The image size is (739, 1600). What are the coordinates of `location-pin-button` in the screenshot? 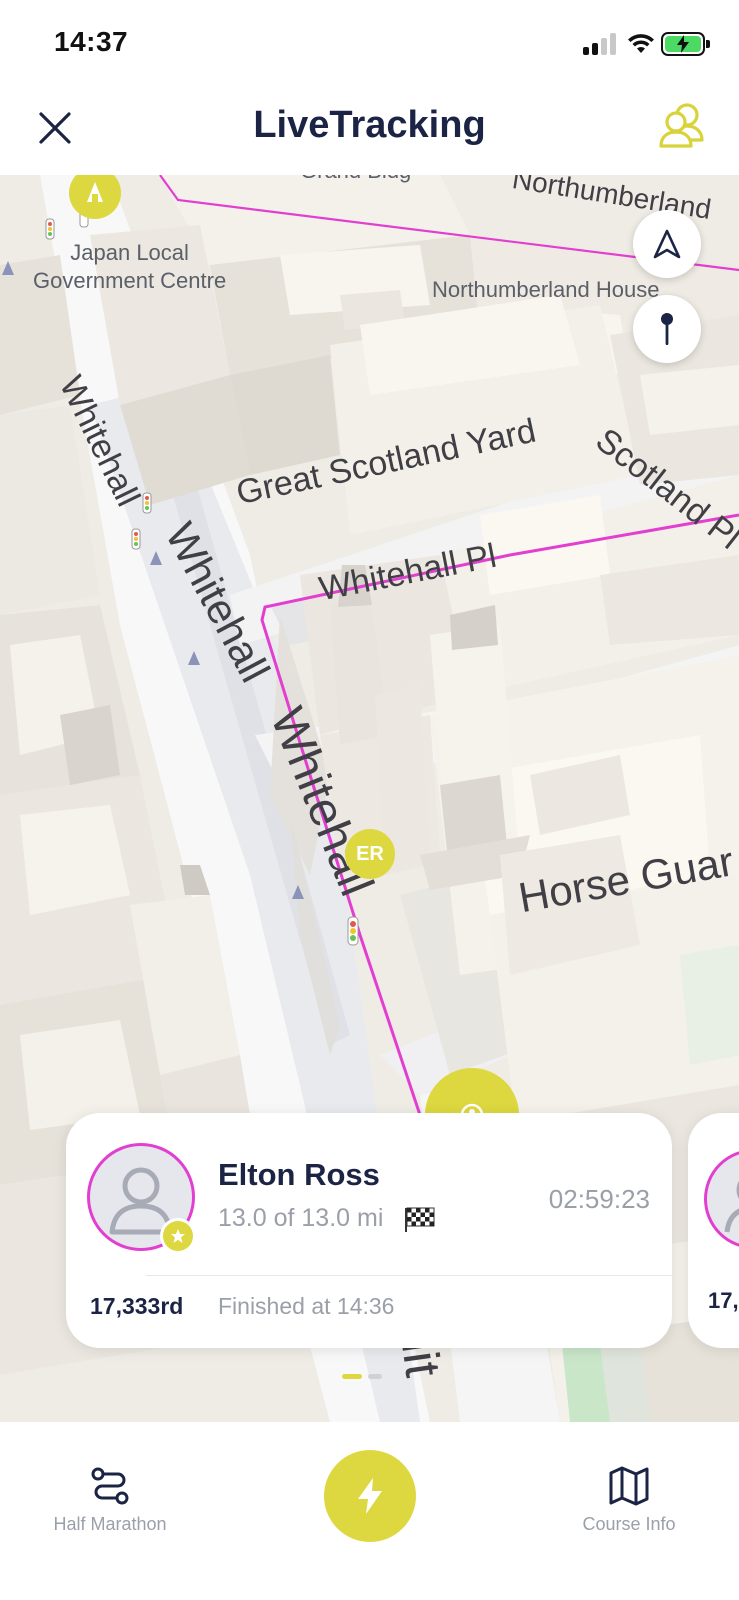 It's located at (667, 329).